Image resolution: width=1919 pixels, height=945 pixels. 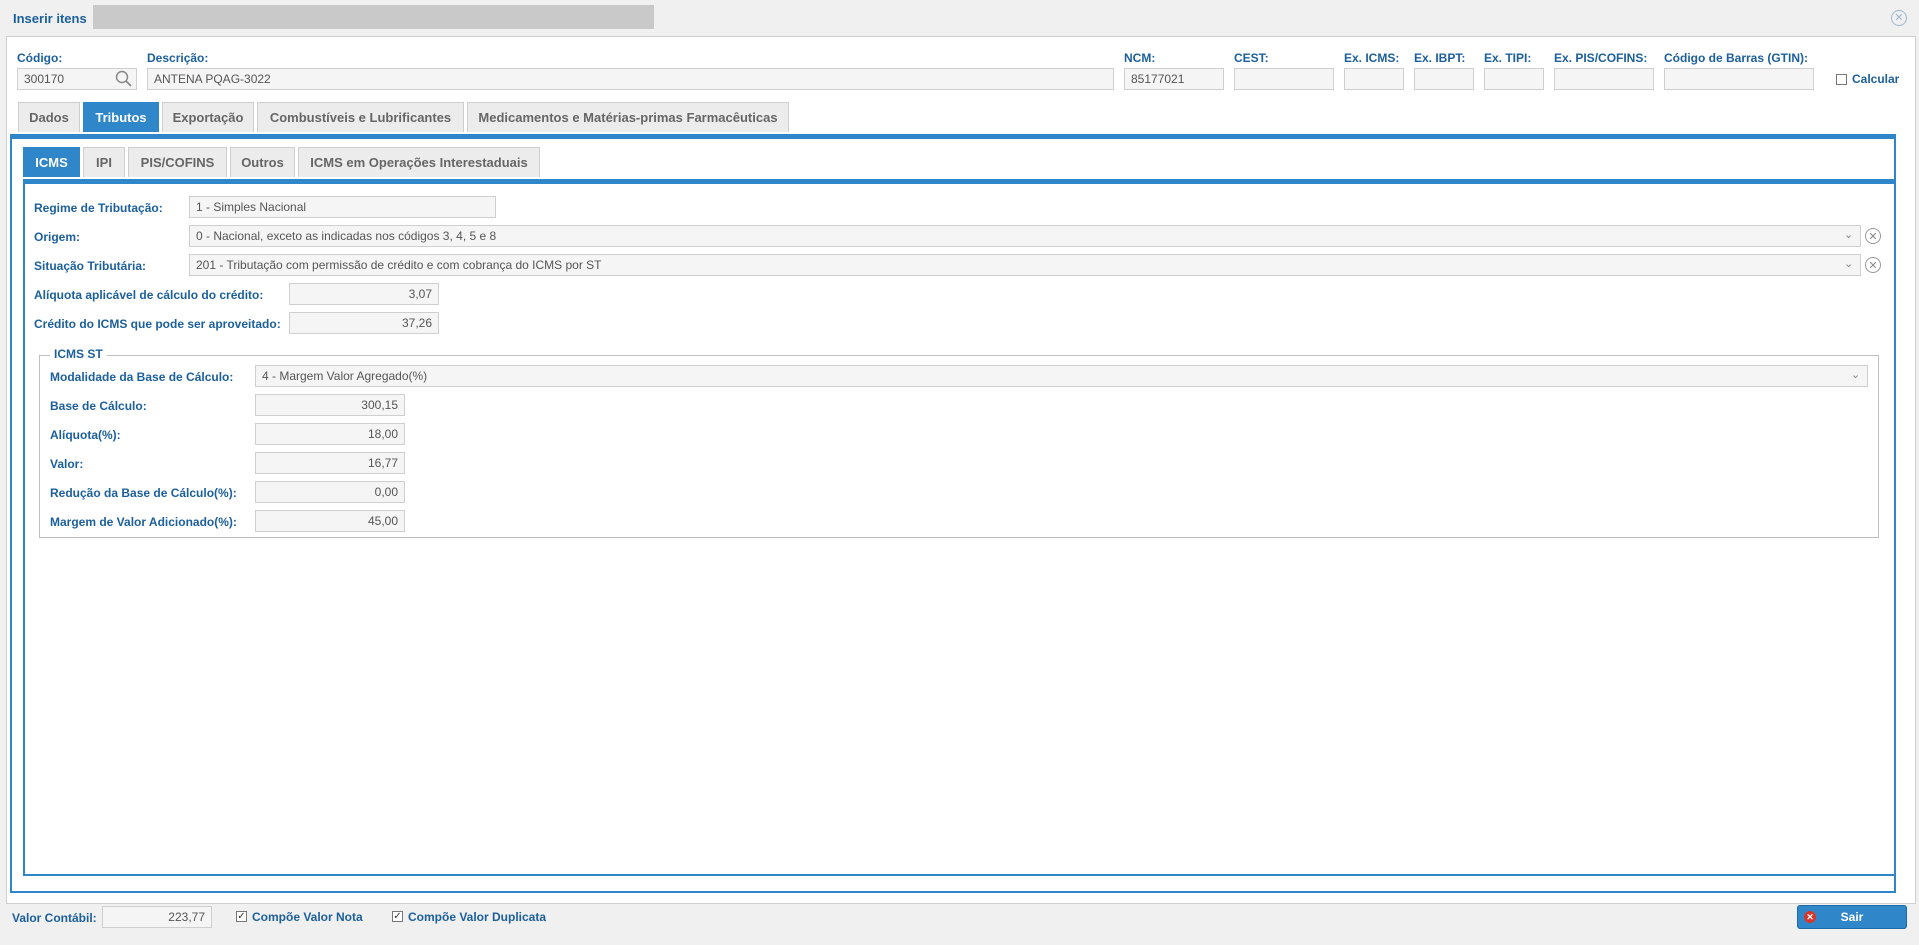 I want to click on aliquota-field: 18,00, so click(x=330, y=434).